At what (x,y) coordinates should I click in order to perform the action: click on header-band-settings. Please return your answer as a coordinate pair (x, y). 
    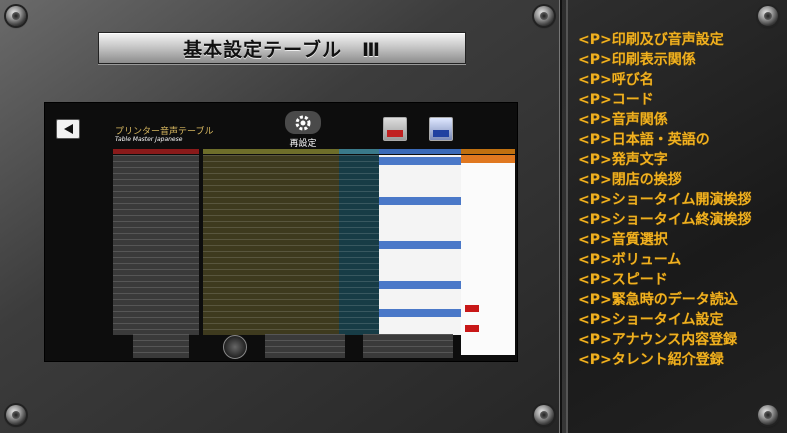
    Looking at the image, I should click on (488, 151).